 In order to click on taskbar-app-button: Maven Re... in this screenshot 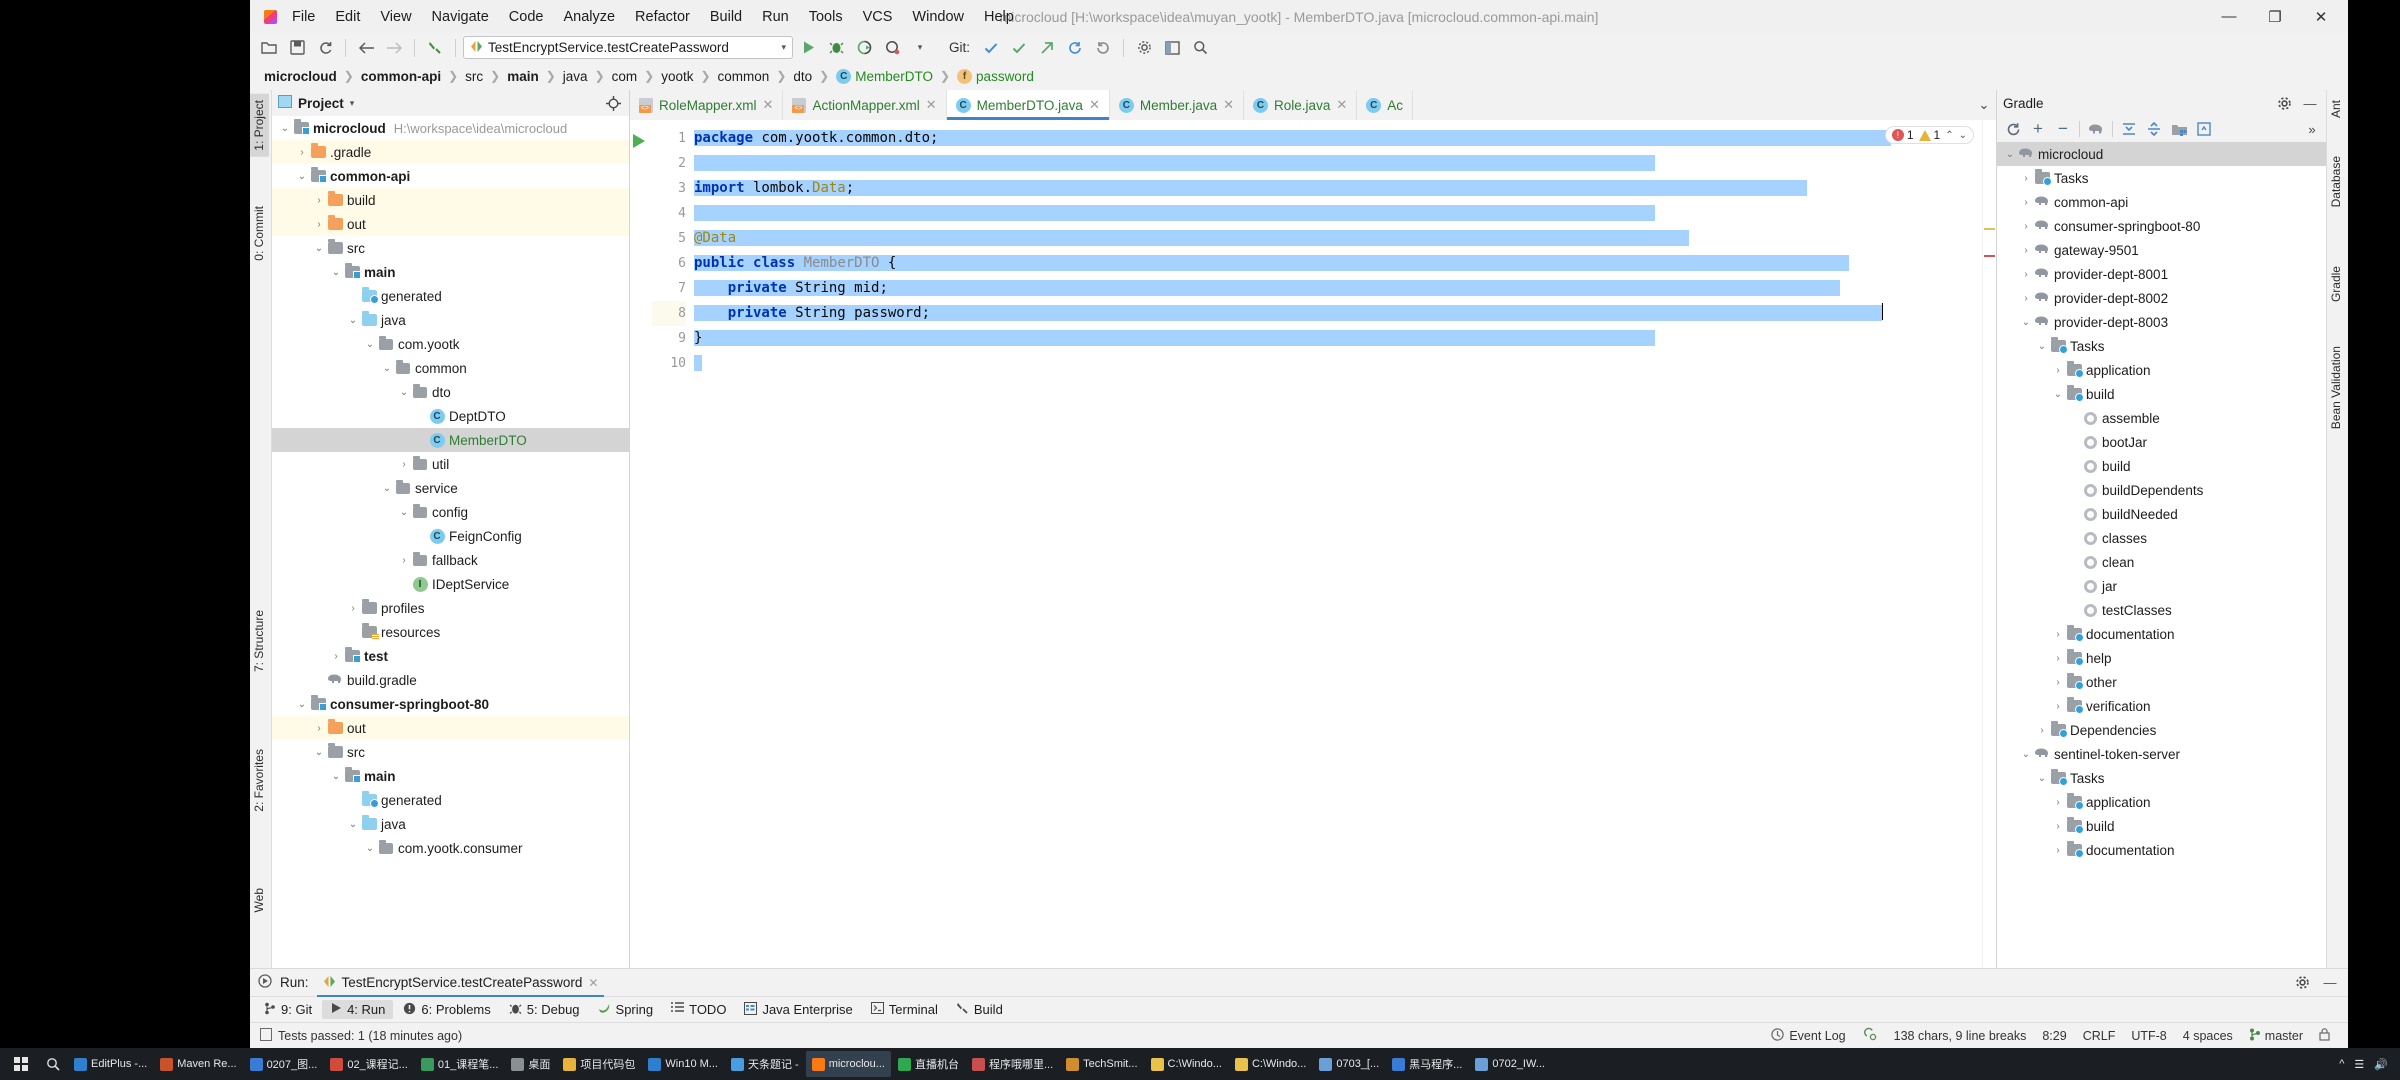, I will do `click(198, 1064)`.